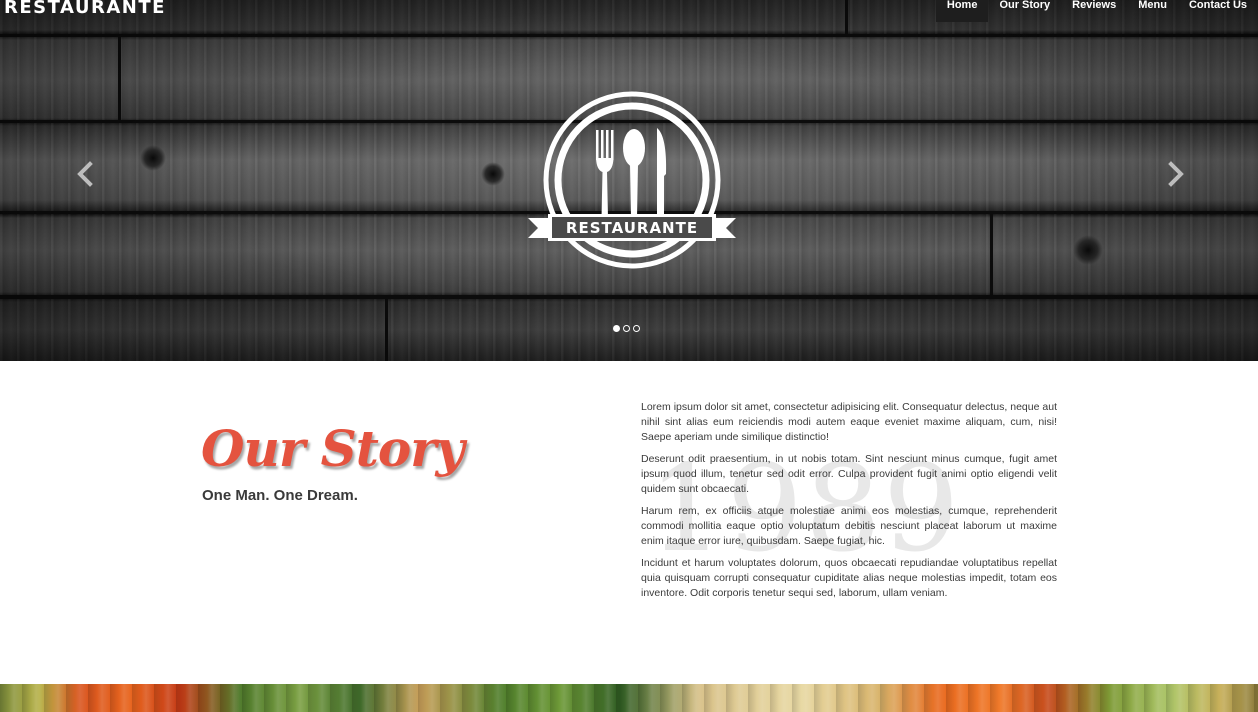  Describe the element at coordinates (634, 173) in the screenshot. I see `spoon-icon` at that location.